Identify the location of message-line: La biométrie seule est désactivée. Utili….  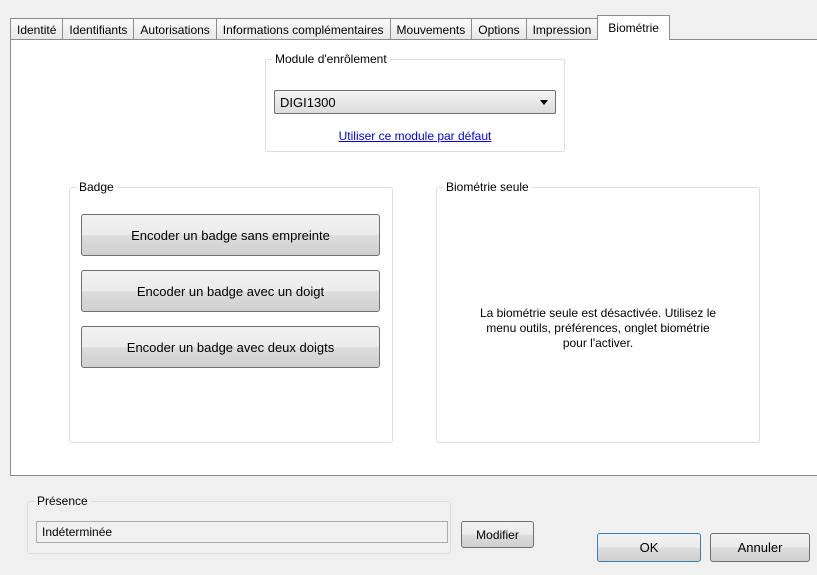
(598, 313).